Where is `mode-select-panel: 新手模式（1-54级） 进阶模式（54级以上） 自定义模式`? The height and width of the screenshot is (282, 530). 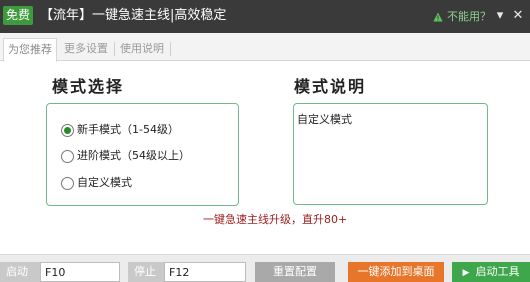 mode-select-panel: 新手模式（1-54级） 进阶模式（54级以上） 自定义模式 is located at coordinates (142, 154).